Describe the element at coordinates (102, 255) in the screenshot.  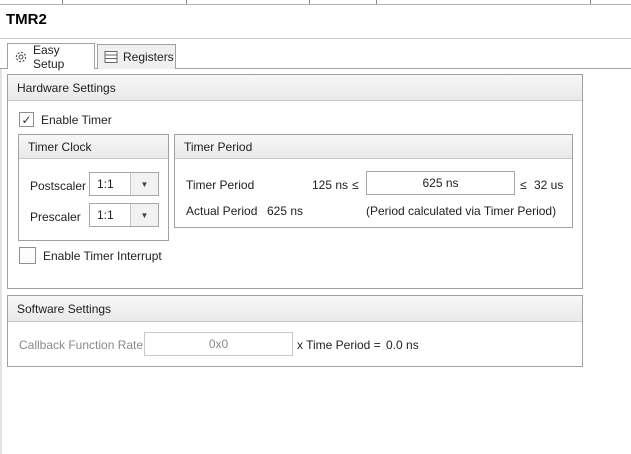
I see `enable-interrupt-label: Enable Timer Interrupt` at that location.